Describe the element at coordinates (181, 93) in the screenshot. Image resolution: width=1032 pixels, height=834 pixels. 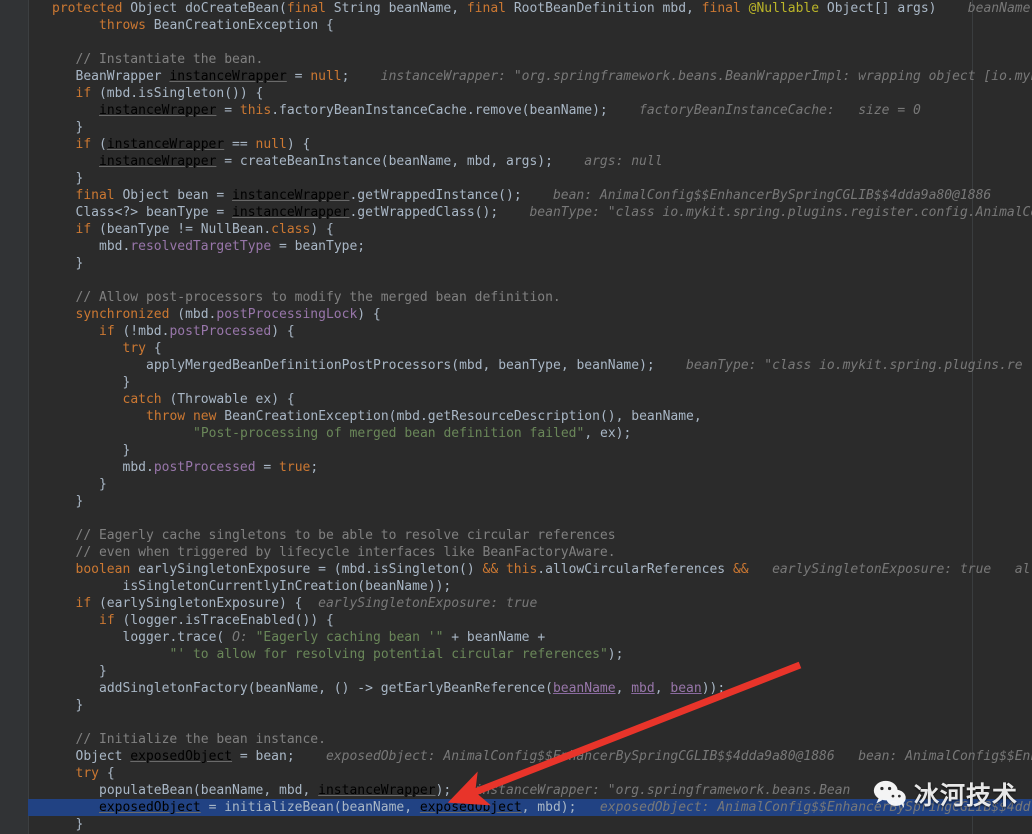
I see `code-token: (mbd.isSingleton()) {` at that location.